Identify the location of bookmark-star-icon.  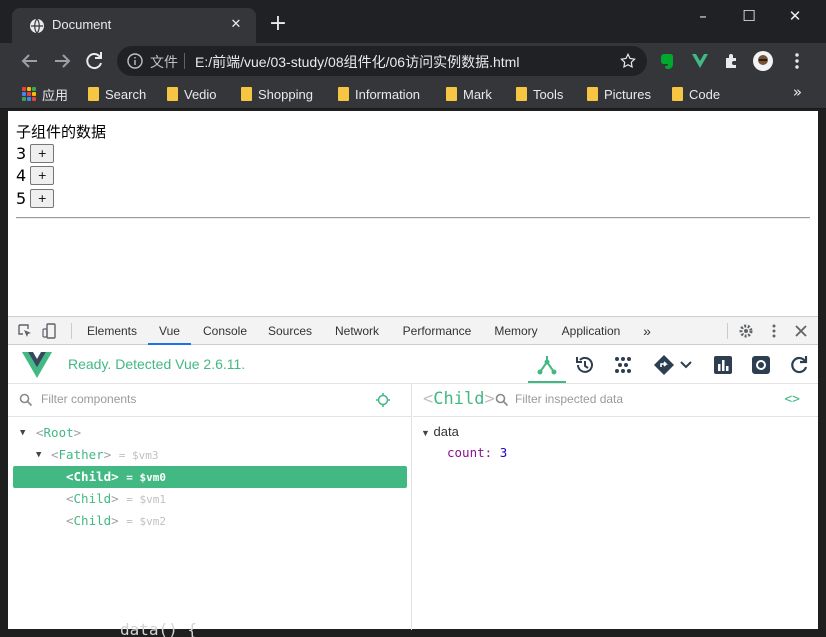
(628, 61).